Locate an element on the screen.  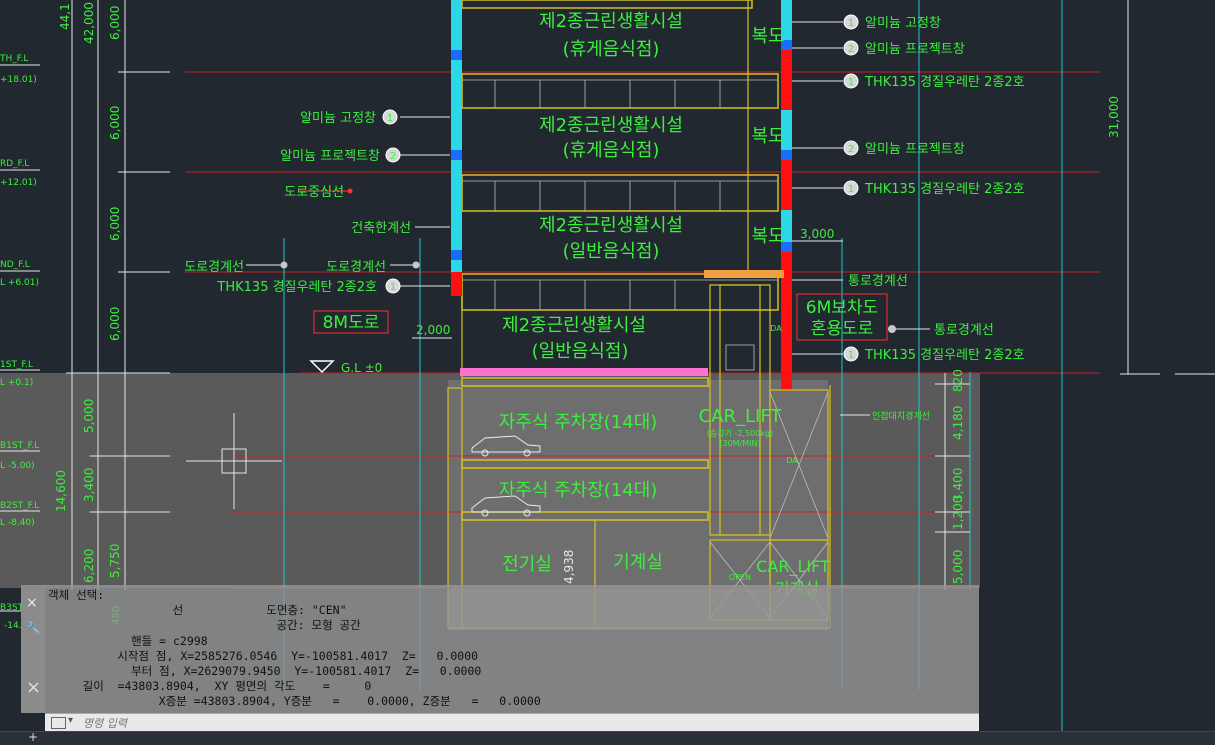
plus-icon: + is located at coordinates (33, 737).